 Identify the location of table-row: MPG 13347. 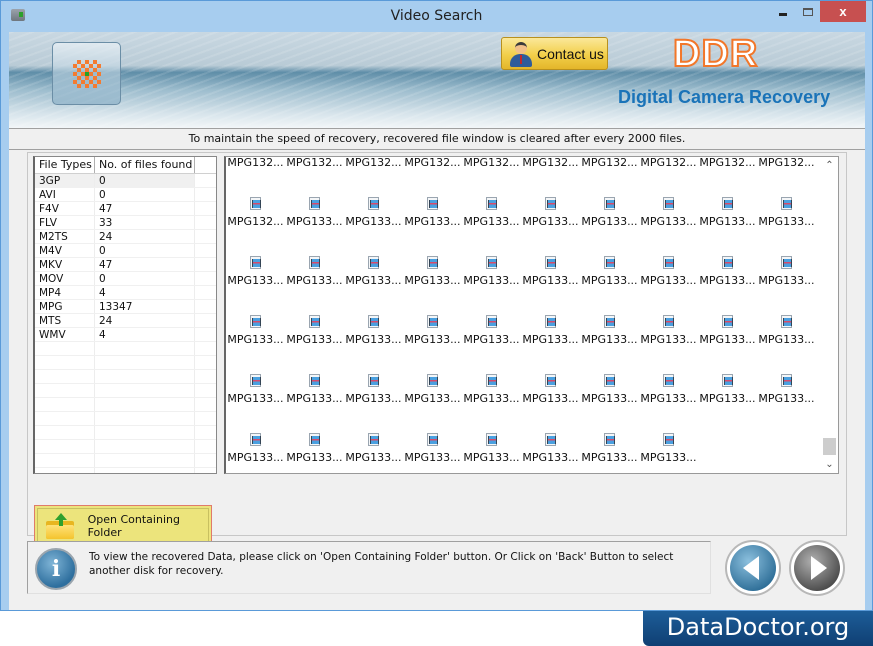
(125, 307).